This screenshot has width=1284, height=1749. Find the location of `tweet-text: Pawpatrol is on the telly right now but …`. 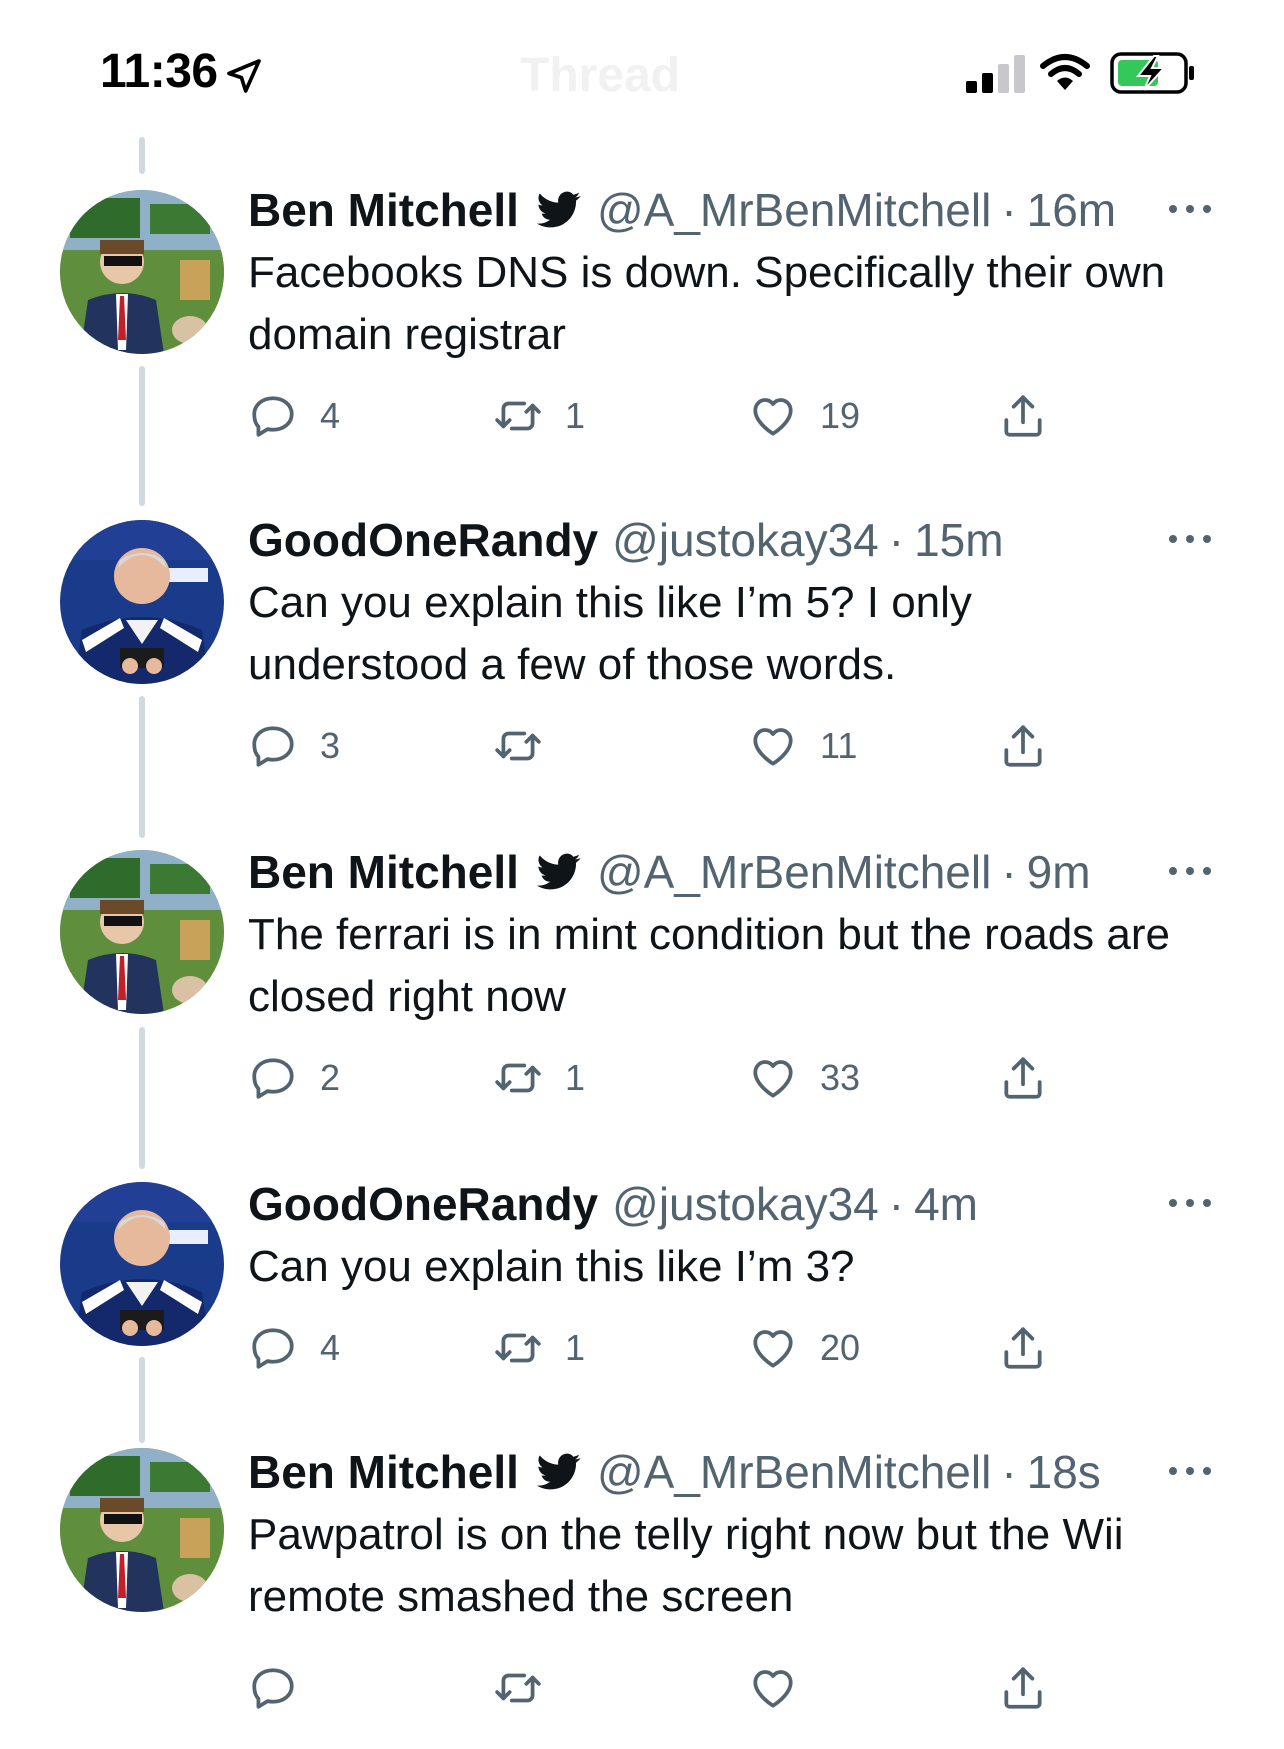

tweet-text: Pawpatrol is on the telly right now but … is located at coordinates (686, 1565).